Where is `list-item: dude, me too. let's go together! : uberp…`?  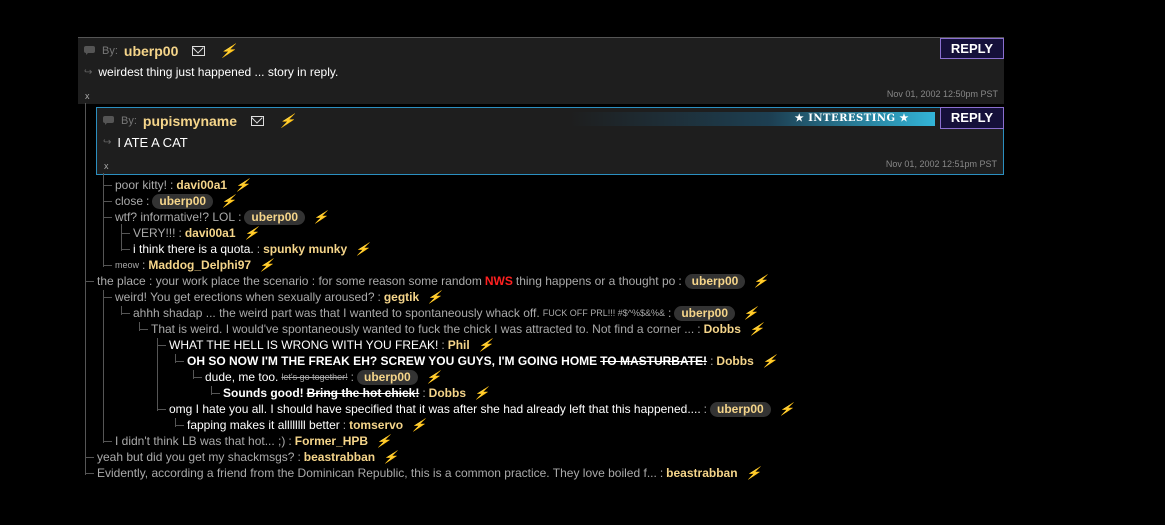 list-item: dude, me too. let's go together! : uberp… is located at coordinates (319, 377).